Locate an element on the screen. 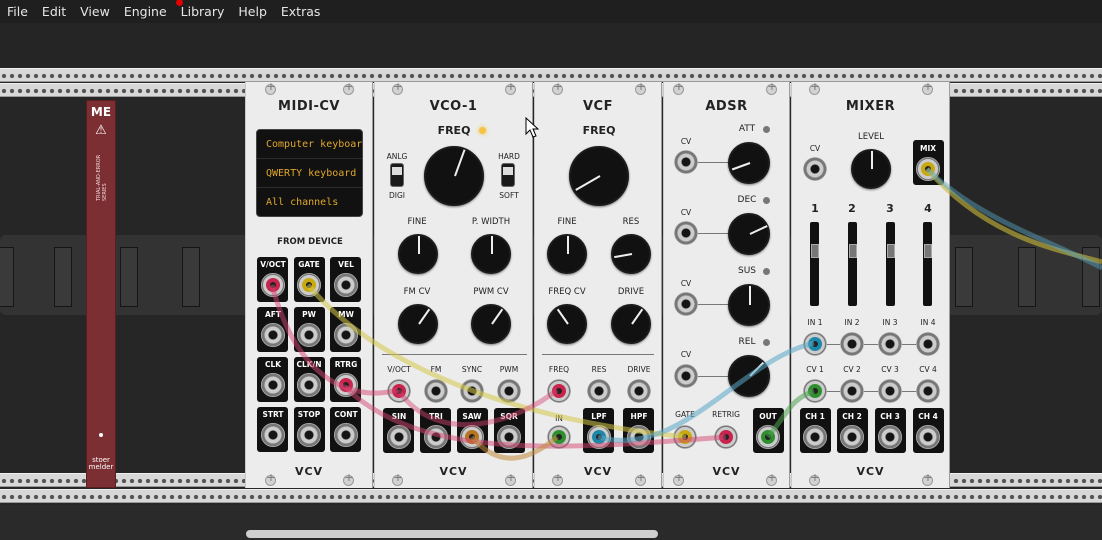  cv-1-jack is located at coordinates (815, 391).